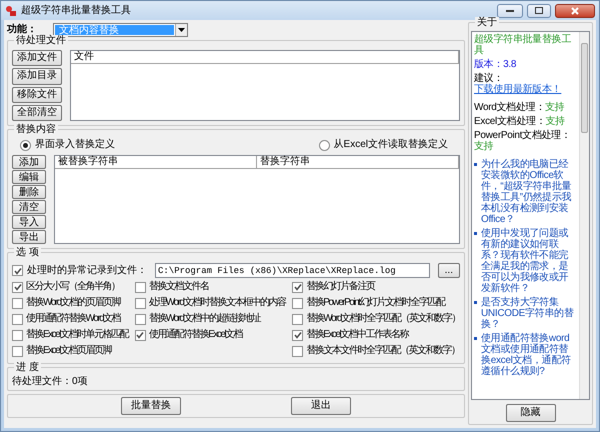 This screenshot has height=432, width=600. What do you see at coordinates (510, 107) in the screenshot?
I see `support-label: Word文档处理：` at bounding box center [510, 107].